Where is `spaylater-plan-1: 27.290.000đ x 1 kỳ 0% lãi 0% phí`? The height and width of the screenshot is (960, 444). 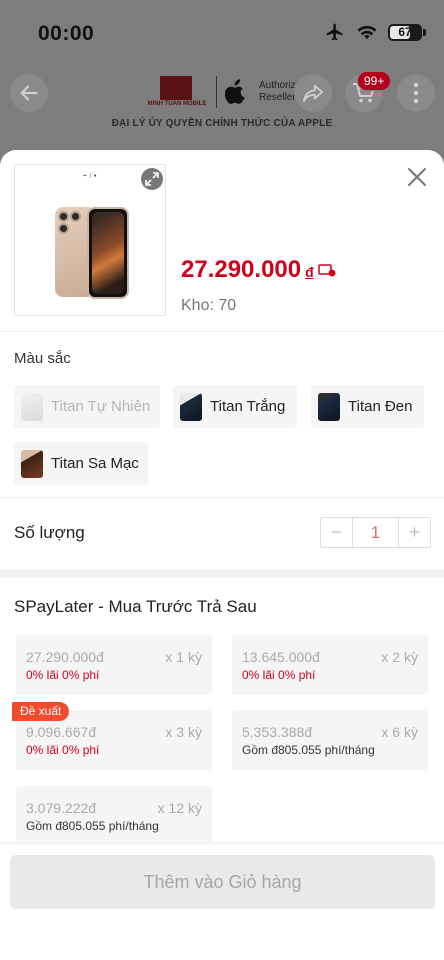
spaylater-plan-1: 27.290.000đ x 1 kỳ 0% lãi 0% phí is located at coordinates (114, 665).